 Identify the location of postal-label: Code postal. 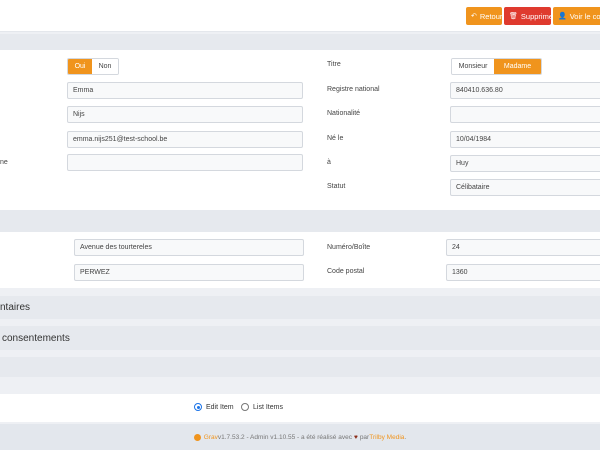
(346, 271).